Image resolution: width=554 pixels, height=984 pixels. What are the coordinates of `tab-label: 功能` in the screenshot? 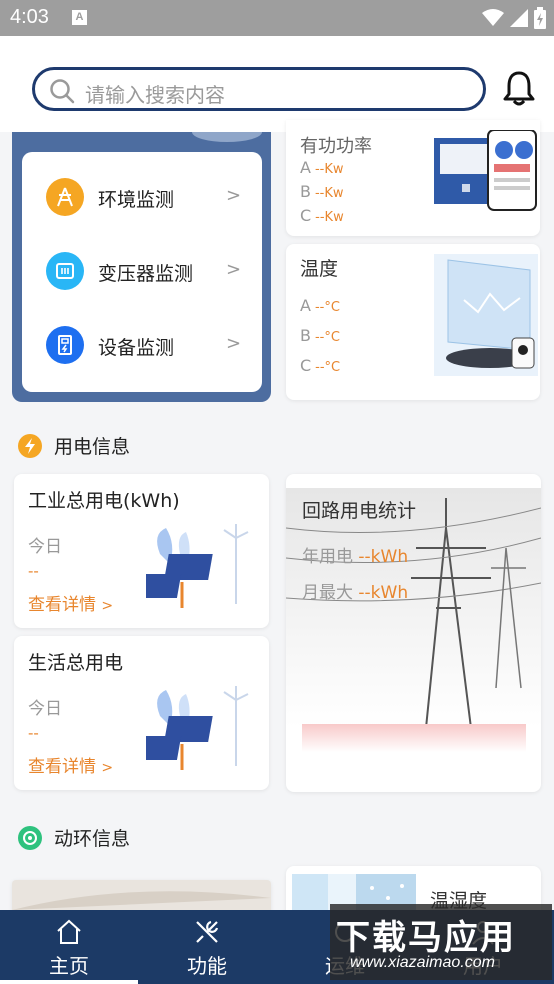 It's located at (207, 966).